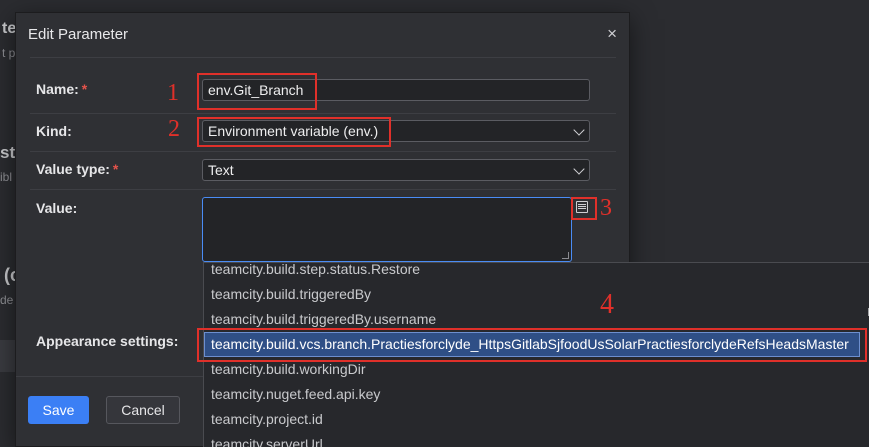  I want to click on value-label-text: Value:, so click(57, 208).